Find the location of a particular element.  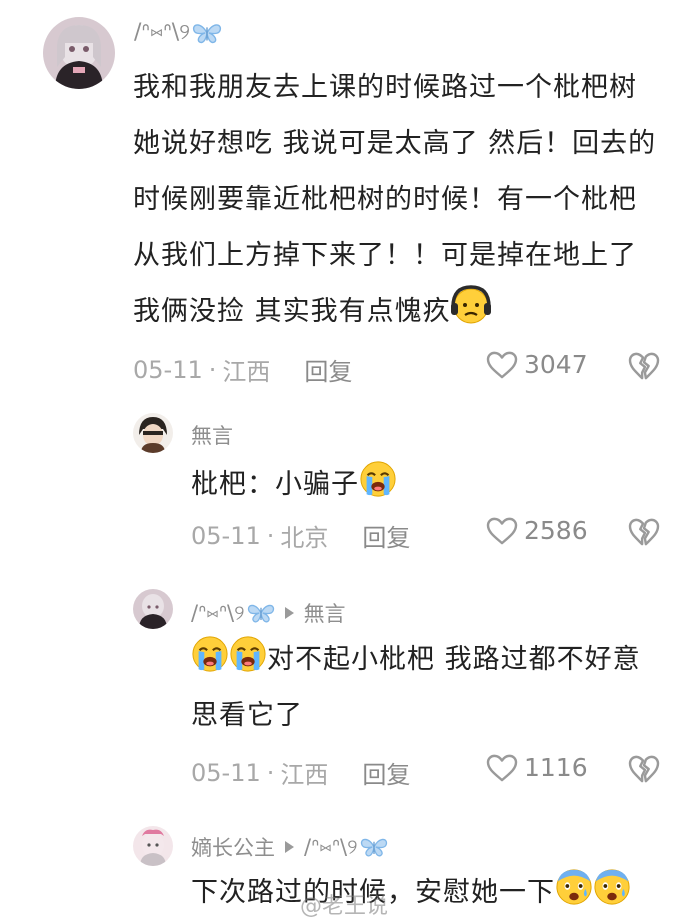

comment-text: 对不起小枇杷 我路过都不好意 思看它了 is located at coordinates (416, 688).